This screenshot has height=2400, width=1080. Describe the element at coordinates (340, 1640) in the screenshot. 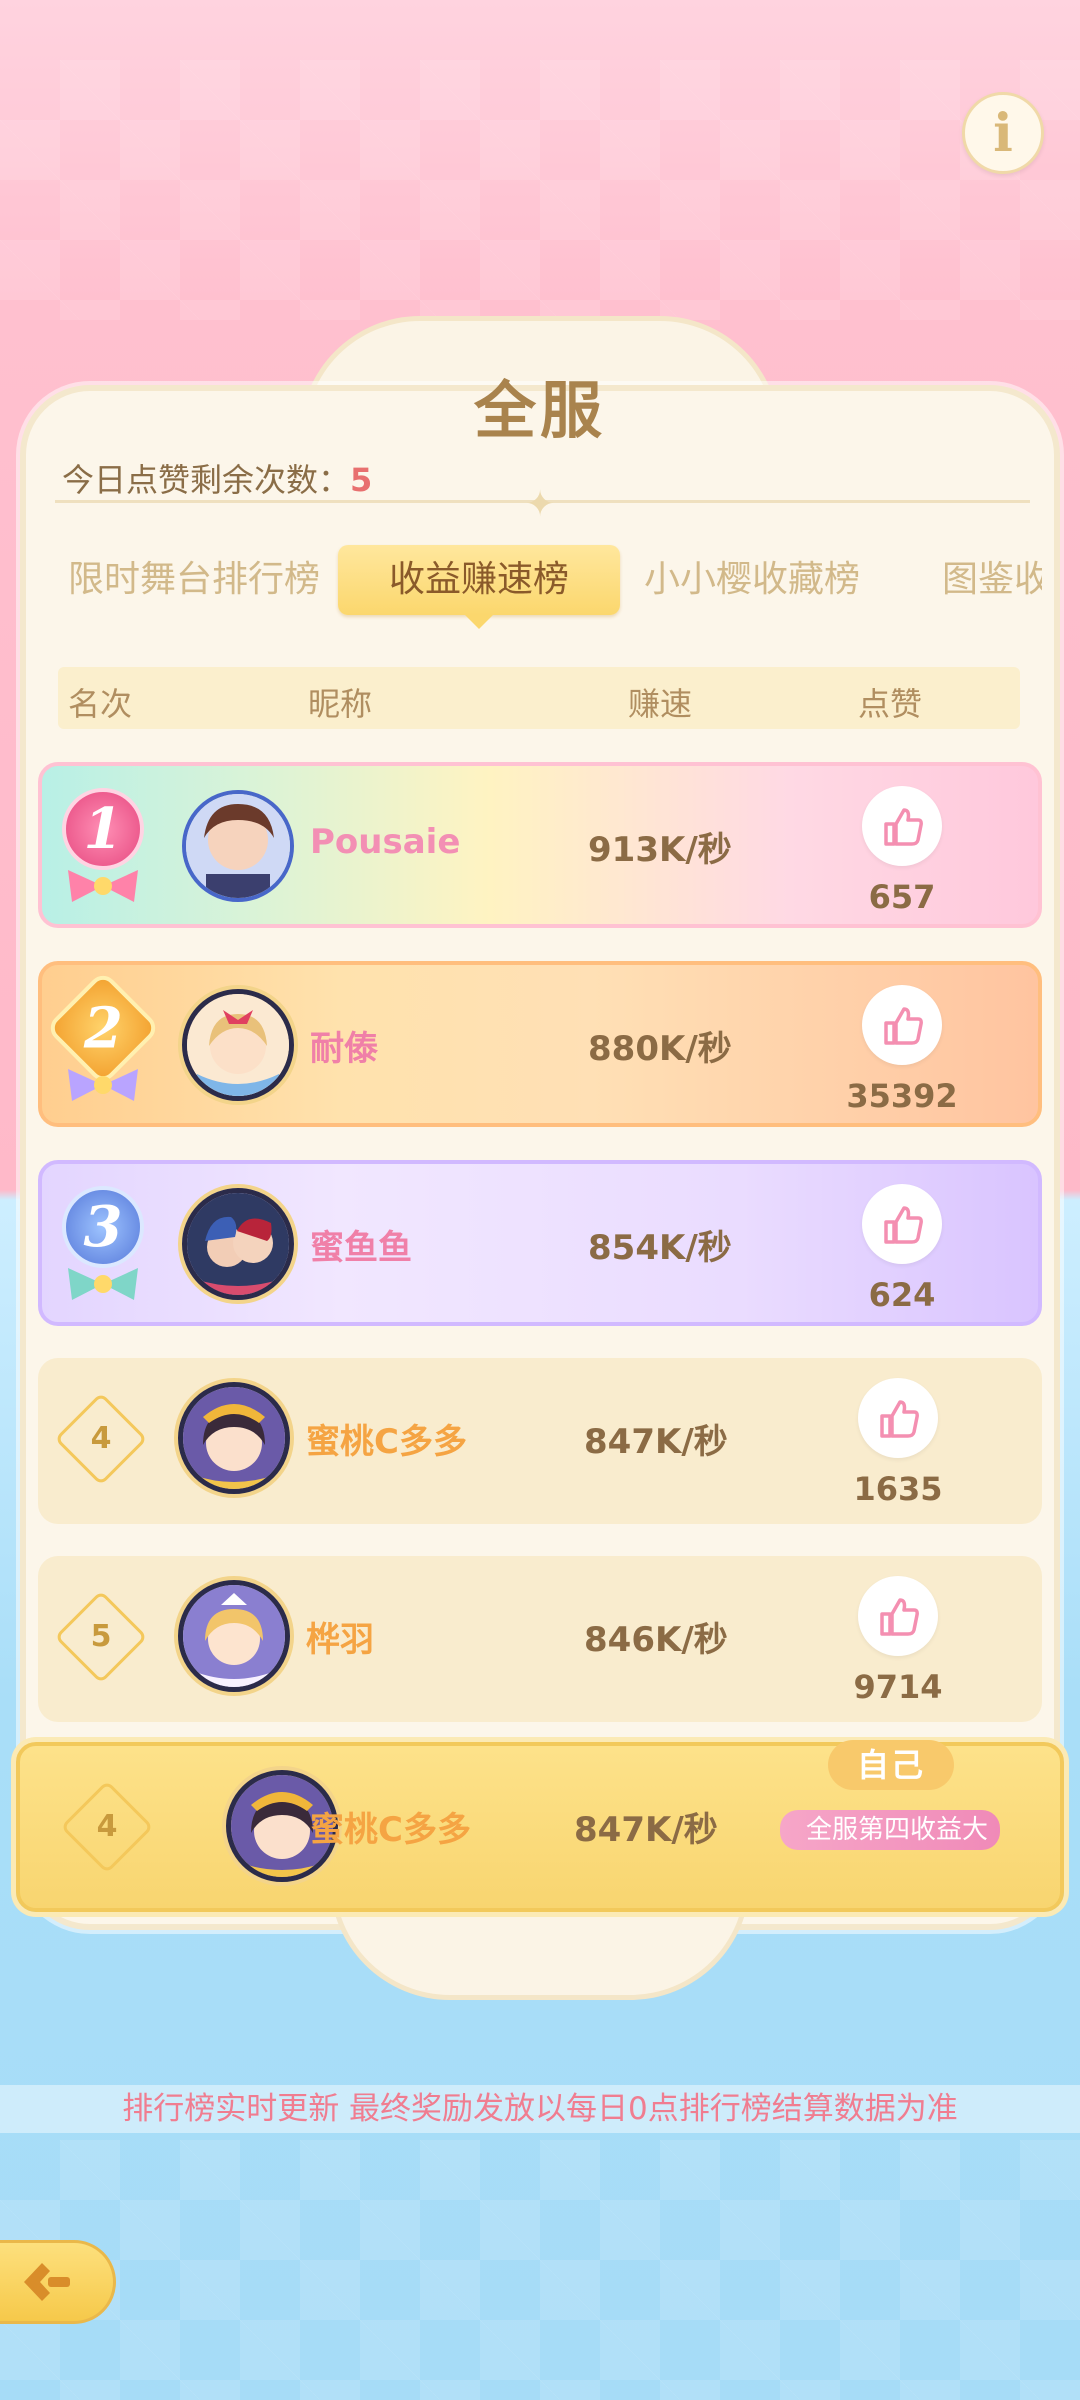

I see `nickname: 桦羽` at that location.